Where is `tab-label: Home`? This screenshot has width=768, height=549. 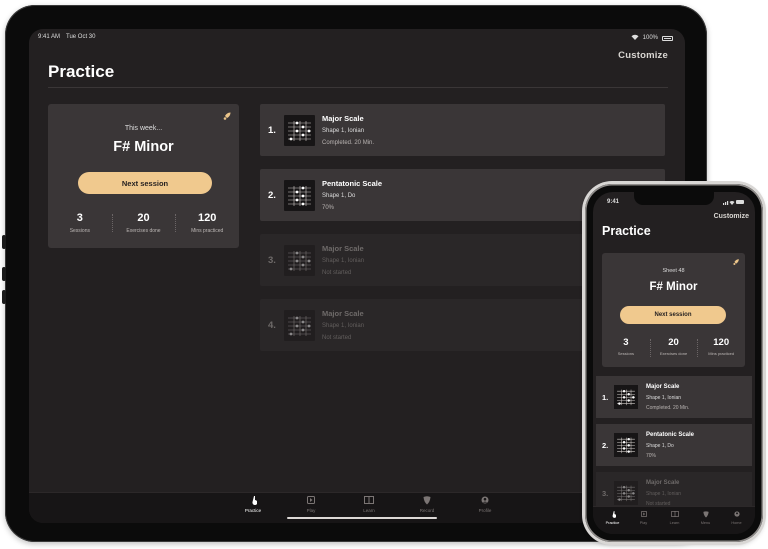 tab-label: Home is located at coordinates (736, 523).